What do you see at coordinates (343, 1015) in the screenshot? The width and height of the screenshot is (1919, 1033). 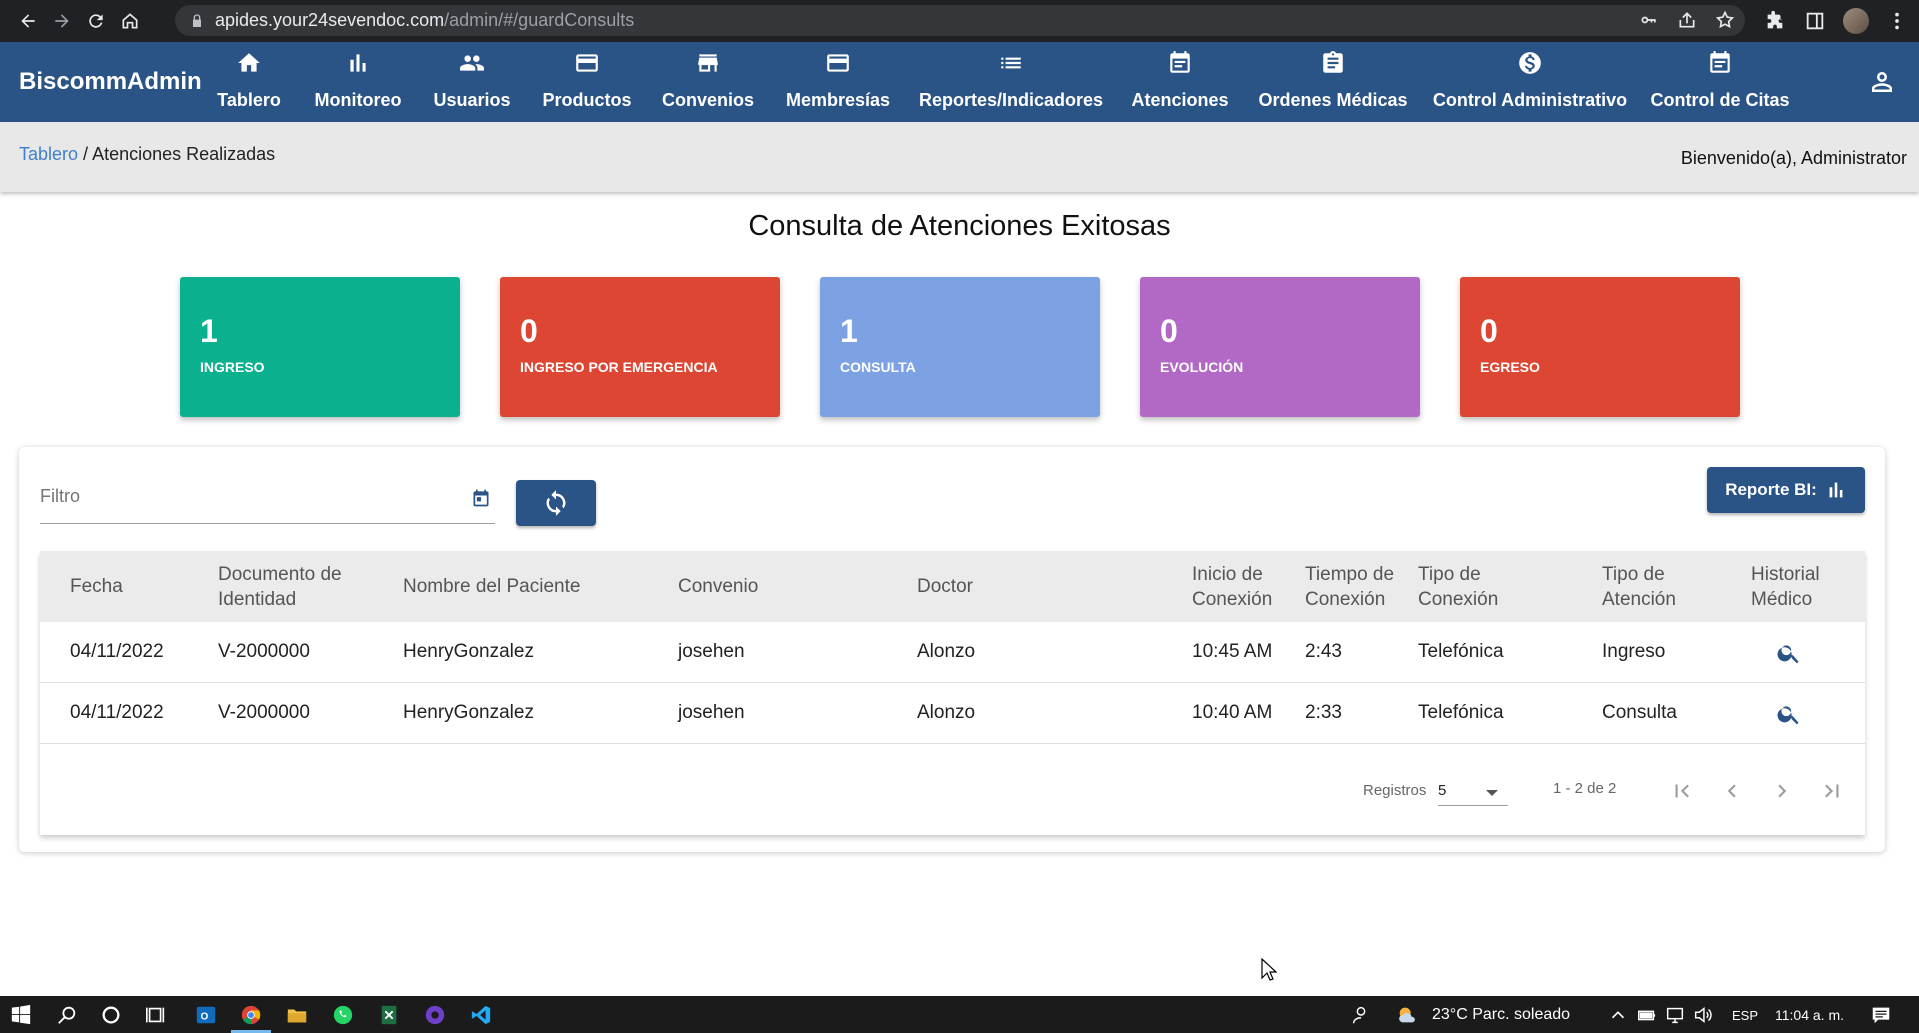 I see `whatsapp-icon` at bounding box center [343, 1015].